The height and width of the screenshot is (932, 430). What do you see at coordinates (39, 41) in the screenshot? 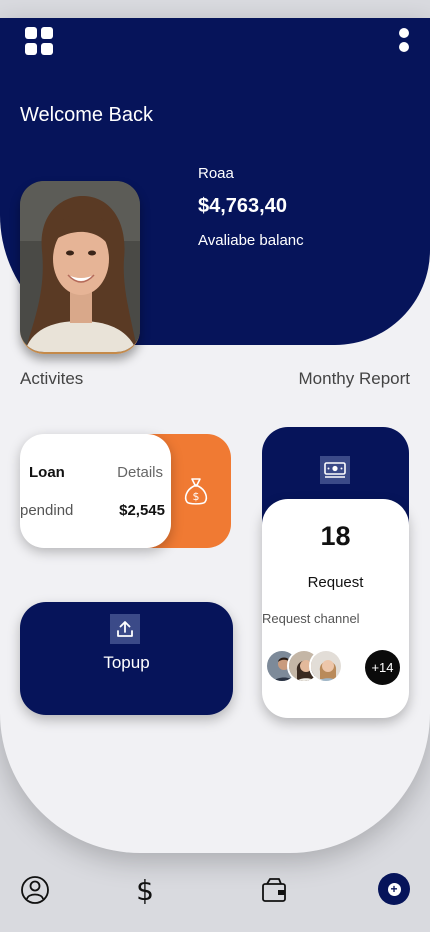
I see `grid-menu-icon` at bounding box center [39, 41].